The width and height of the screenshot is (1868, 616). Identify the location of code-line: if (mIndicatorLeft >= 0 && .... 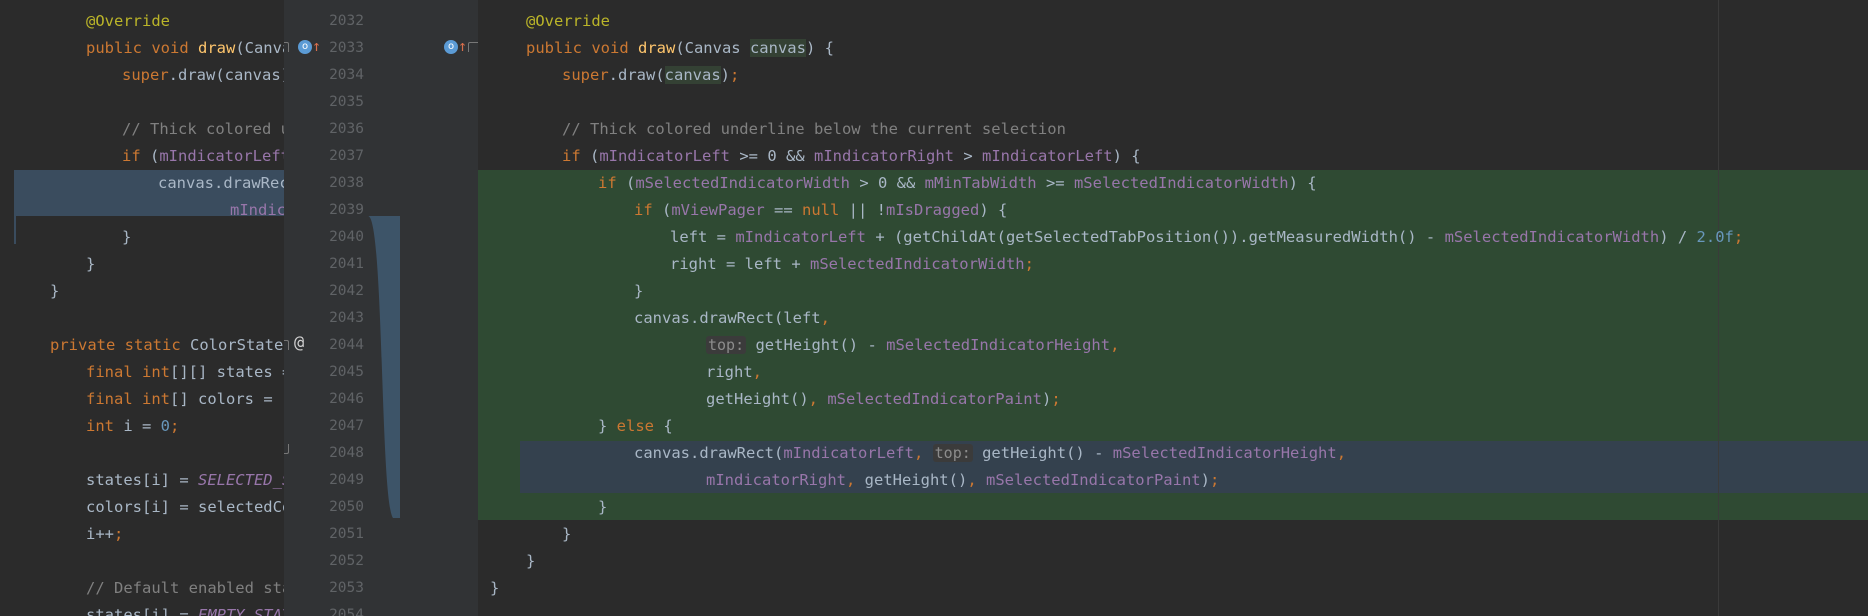
(203, 156).